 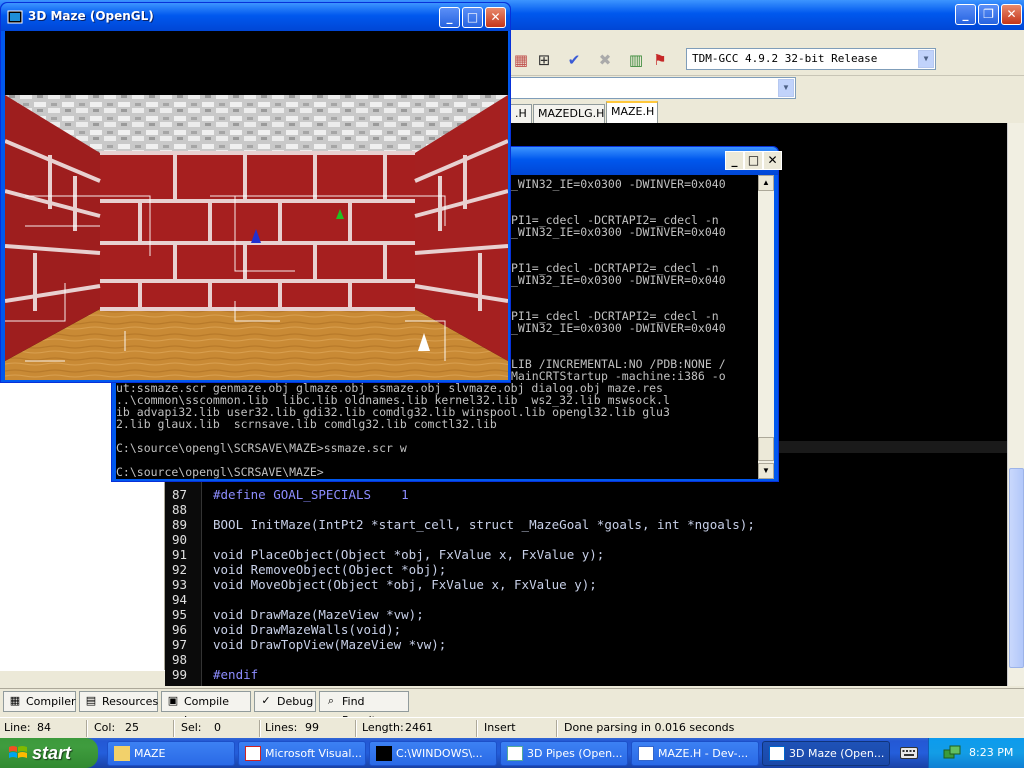 What do you see at coordinates (766, 327) in the screenshot?
I see `console-vscrollbar: ▲ ▼` at bounding box center [766, 327].